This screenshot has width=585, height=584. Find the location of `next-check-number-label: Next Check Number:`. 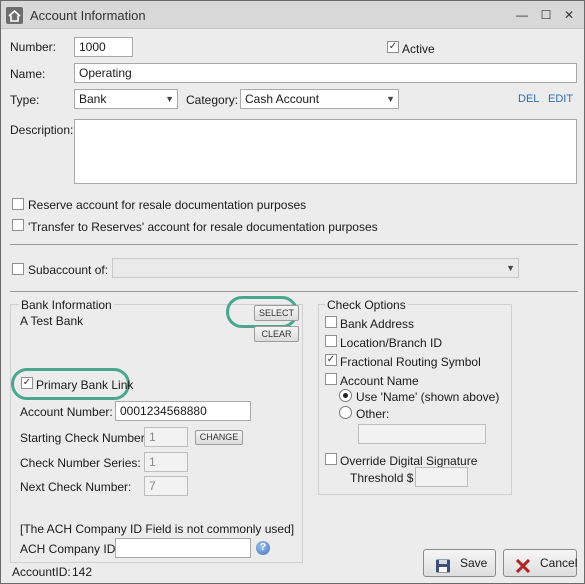

next-check-number-label: Next Check Number: is located at coordinates (76, 487).